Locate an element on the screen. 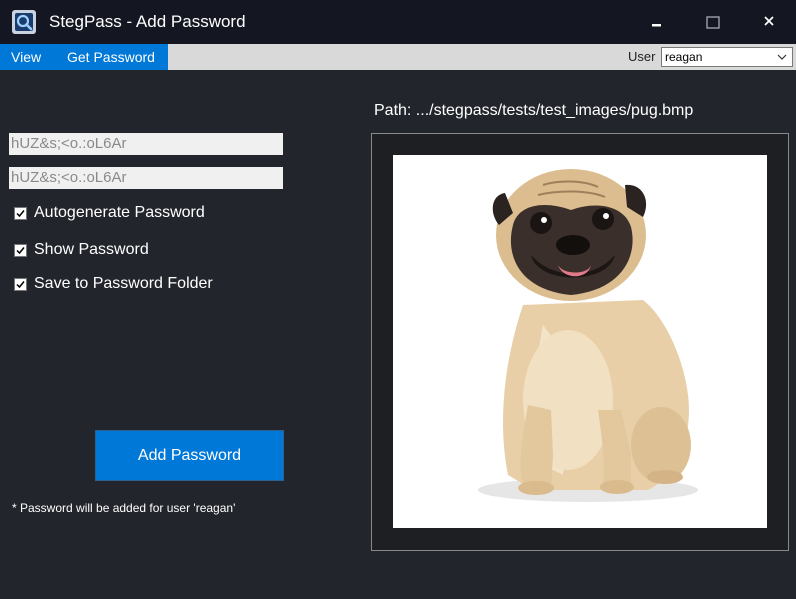 This screenshot has width=796, height=599. show-password-checkbox is located at coordinates (20, 250).